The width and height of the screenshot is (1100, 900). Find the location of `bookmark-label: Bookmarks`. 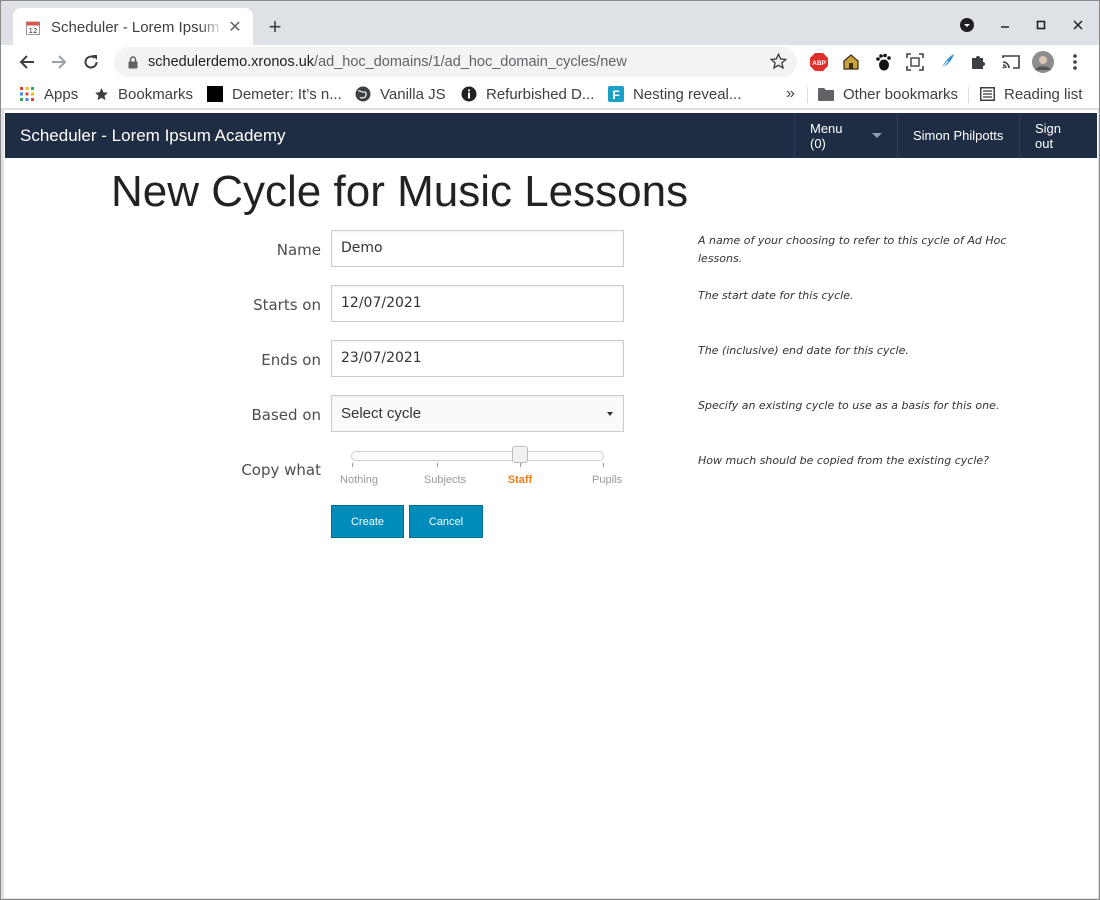

bookmark-label: Bookmarks is located at coordinates (156, 94).